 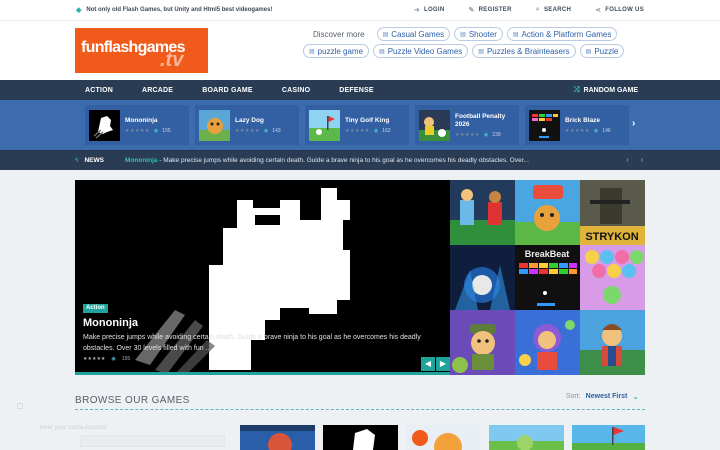 I want to click on chevron-down-icon: ⌄, so click(x=635, y=396).